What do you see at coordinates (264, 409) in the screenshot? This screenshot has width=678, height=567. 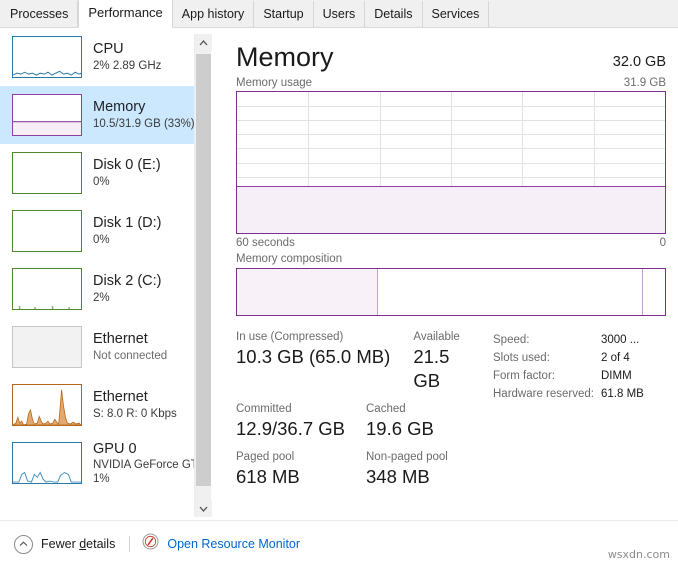 I see `stat-label: Committed` at bounding box center [264, 409].